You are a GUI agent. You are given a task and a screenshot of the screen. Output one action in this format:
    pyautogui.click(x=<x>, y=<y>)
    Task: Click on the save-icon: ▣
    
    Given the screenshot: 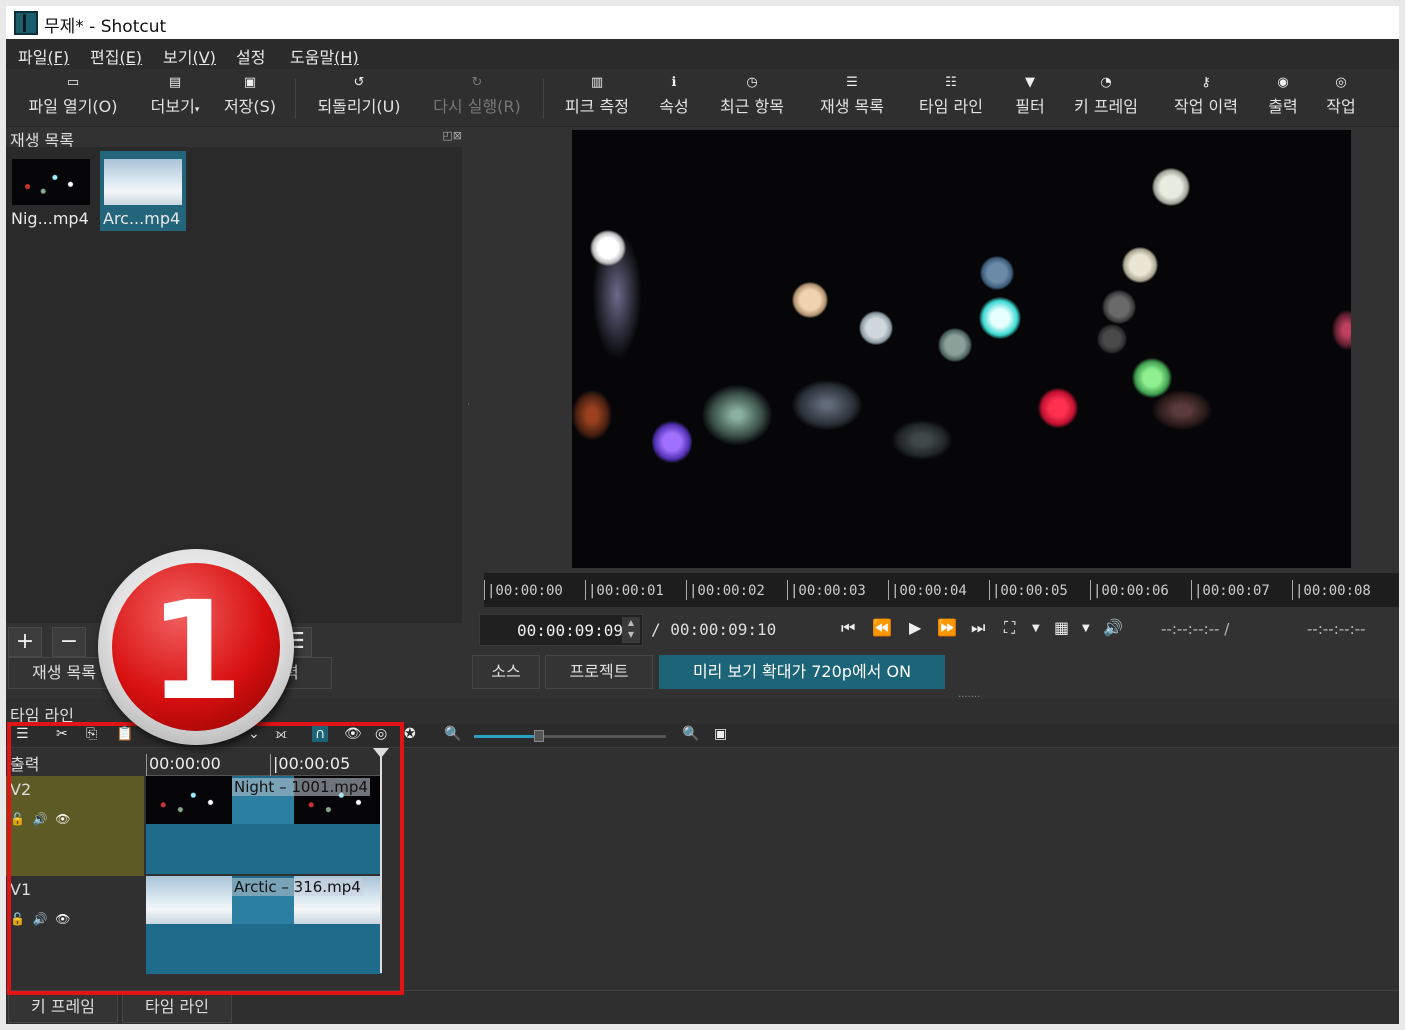 What is the action you would take?
    pyautogui.click(x=250, y=82)
    